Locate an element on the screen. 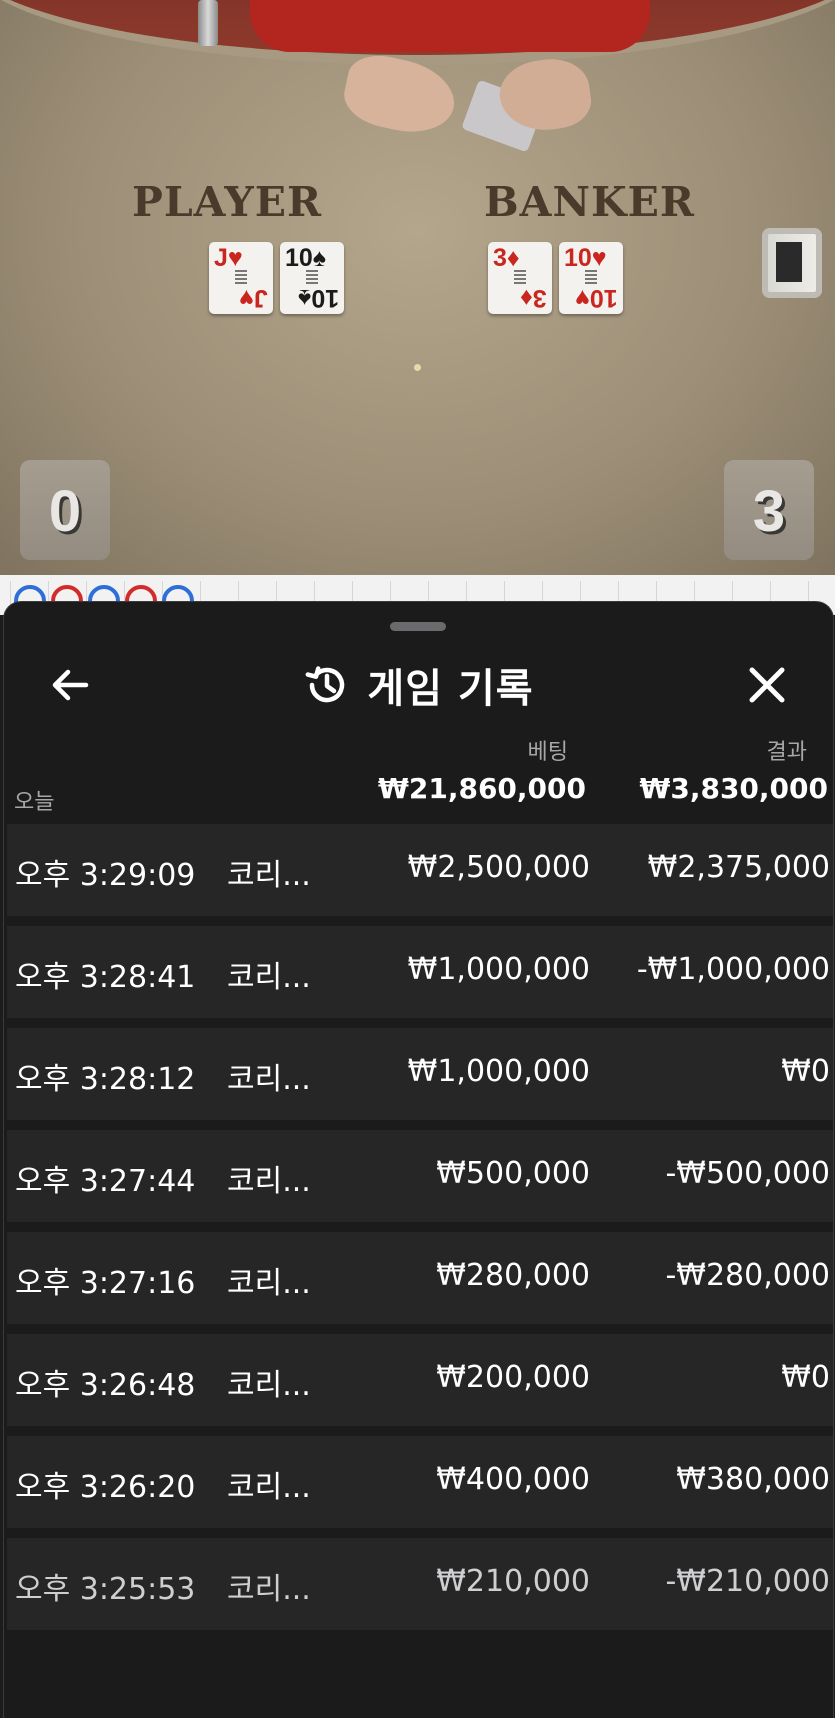  card-rank: 10♠ is located at coordinates (306, 258).